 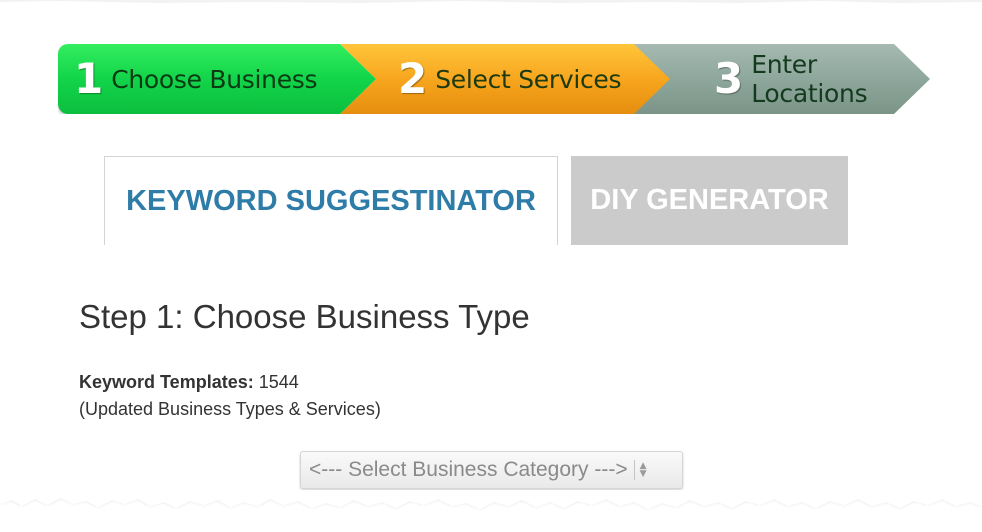 What do you see at coordinates (709, 200) in the screenshot?
I see `tab-diy-generator: DIY GENERATOR` at bounding box center [709, 200].